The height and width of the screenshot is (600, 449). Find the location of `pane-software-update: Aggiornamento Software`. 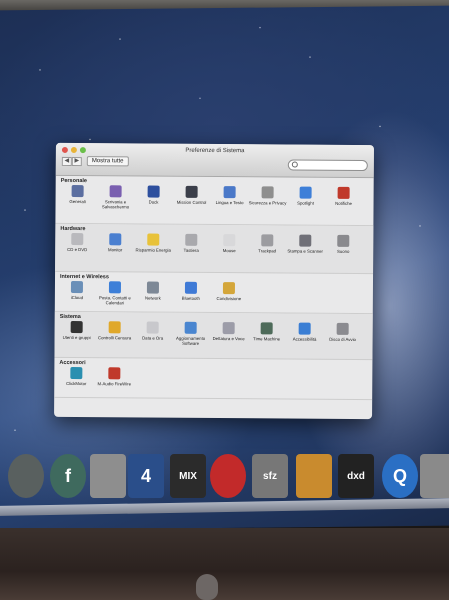

pane-software-update: Aggiornamento Software is located at coordinates (191, 333).